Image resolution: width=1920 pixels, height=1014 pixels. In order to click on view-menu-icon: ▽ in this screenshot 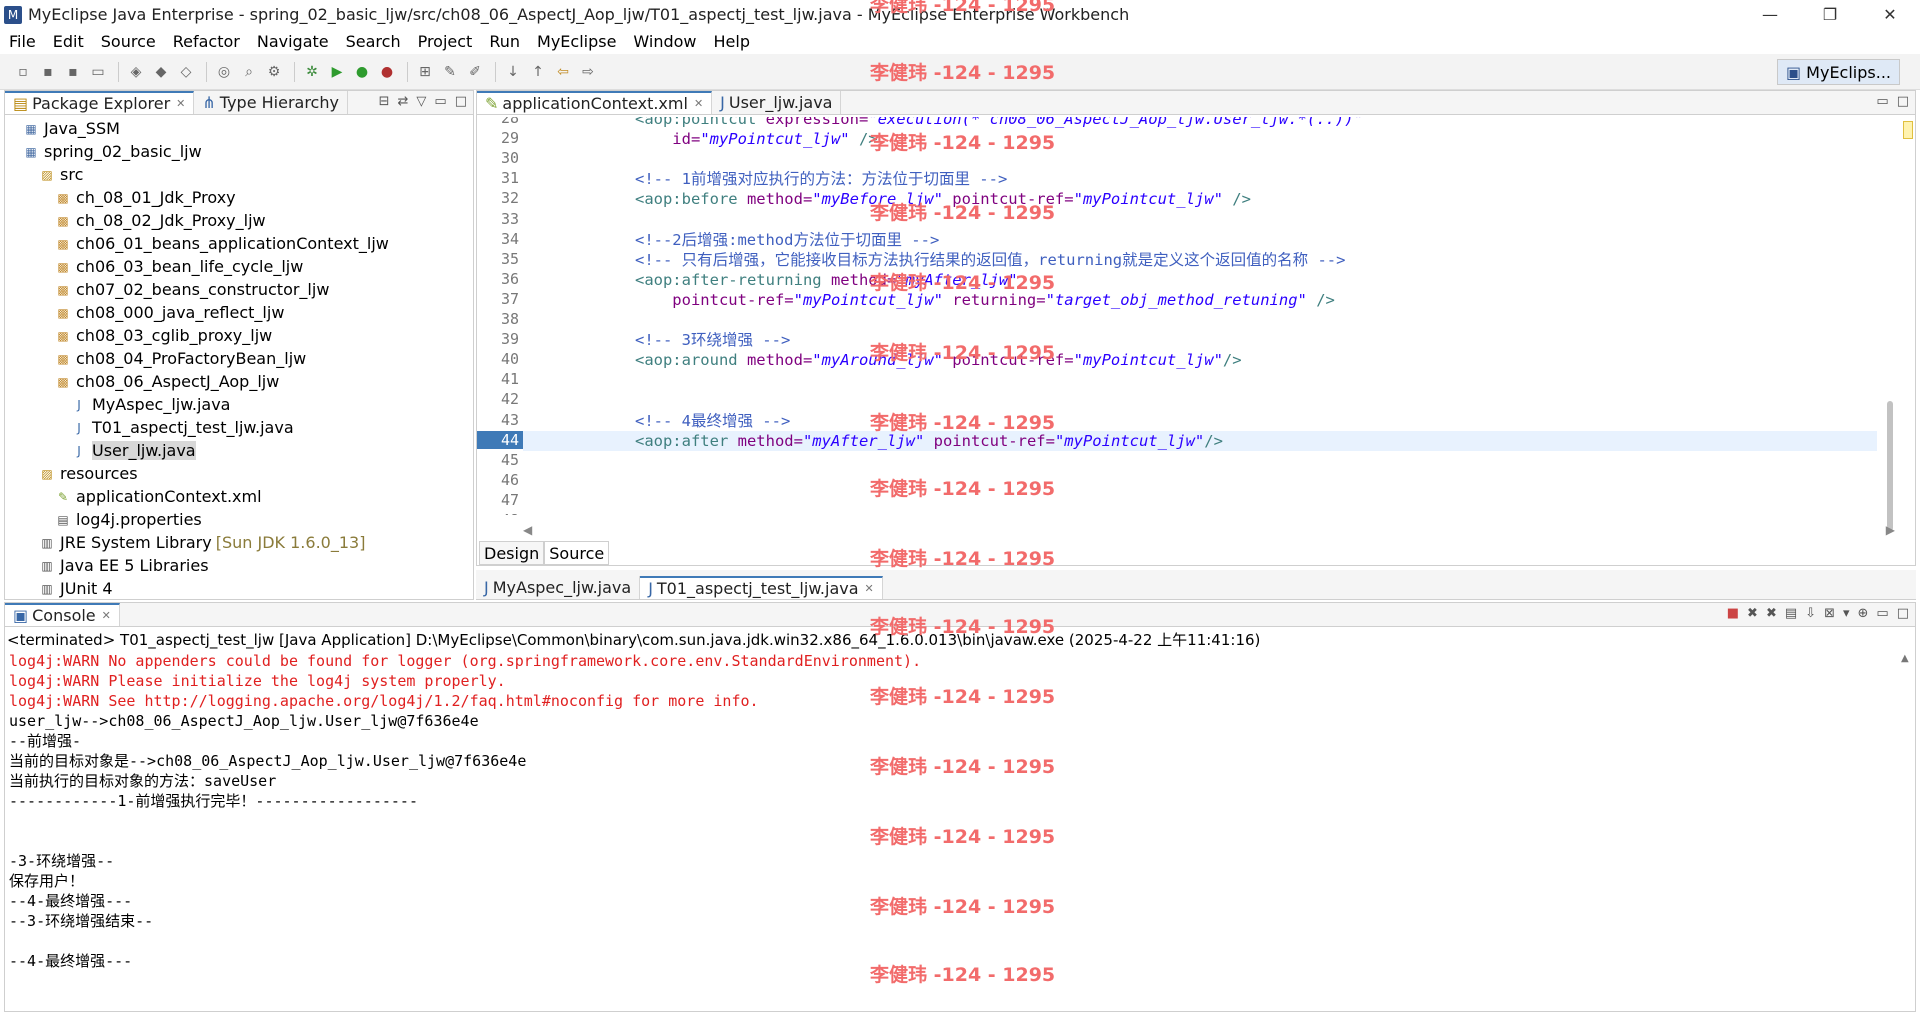, I will do `click(421, 101)`.